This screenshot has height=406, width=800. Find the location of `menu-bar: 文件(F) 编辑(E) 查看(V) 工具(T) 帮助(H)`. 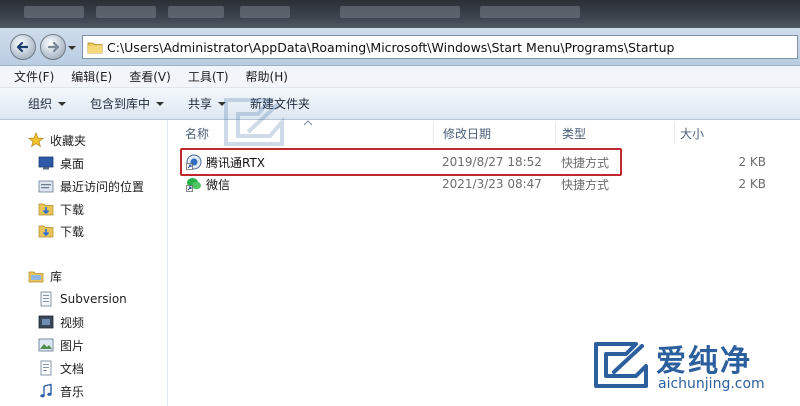

menu-bar: 文件(F) 编辑(E) 查看(V) 工具(T) 帮助(H) is located at coordinates (400, 77).